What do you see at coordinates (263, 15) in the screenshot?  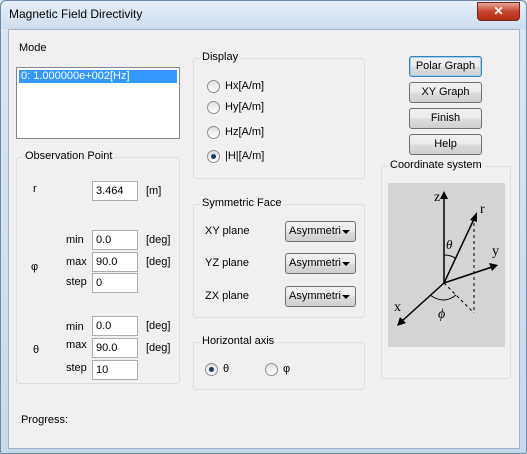 I see `title-bar: Magnetic Field Directivity ✕` at bounding box center [263, 15].